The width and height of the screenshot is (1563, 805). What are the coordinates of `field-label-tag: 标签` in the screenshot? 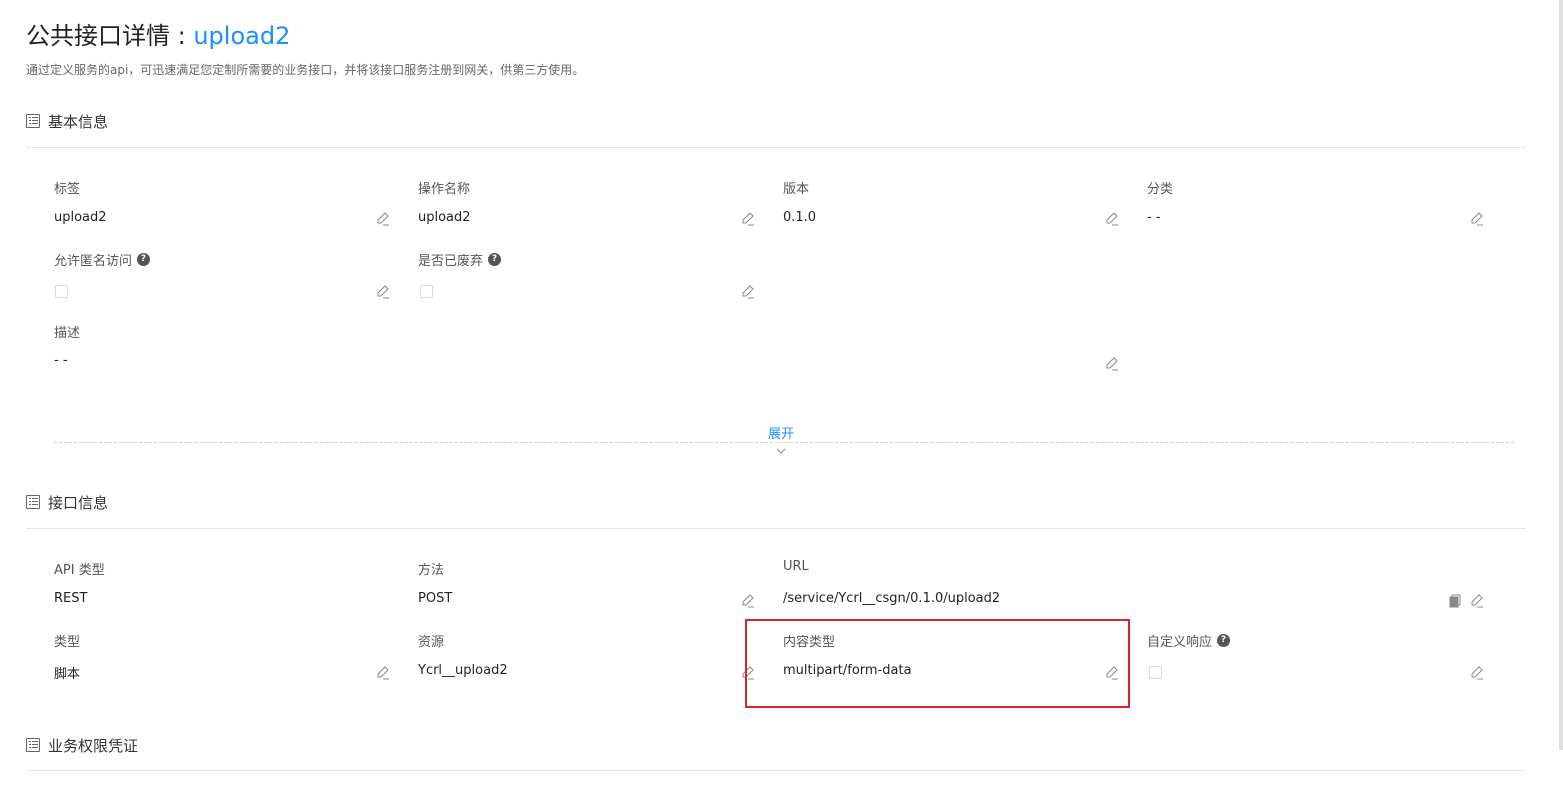 It's located at (67, 189).